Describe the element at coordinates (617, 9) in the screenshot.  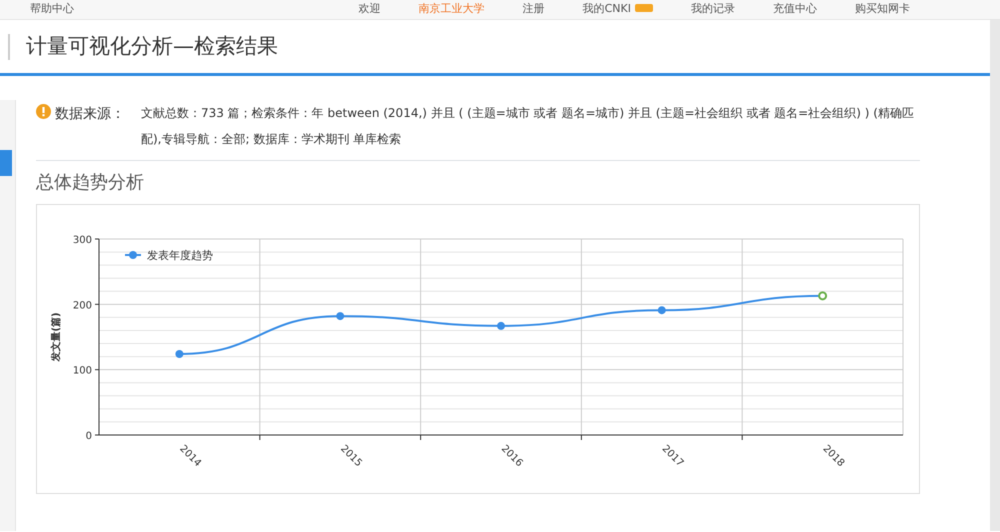
I see `nav-link: 我的CNKI` at that location.